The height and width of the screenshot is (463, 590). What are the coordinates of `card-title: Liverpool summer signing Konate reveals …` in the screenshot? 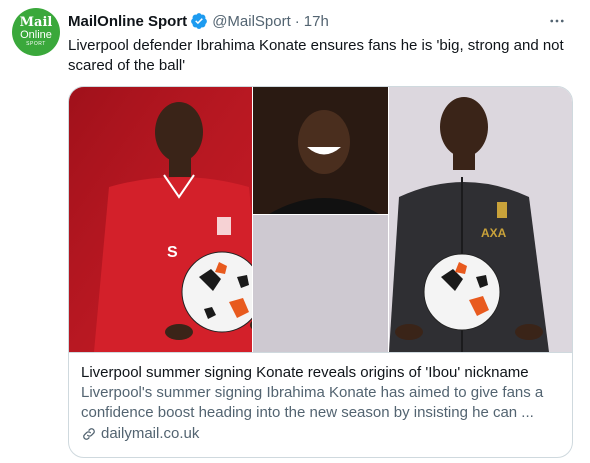 It's located at (305, 372).